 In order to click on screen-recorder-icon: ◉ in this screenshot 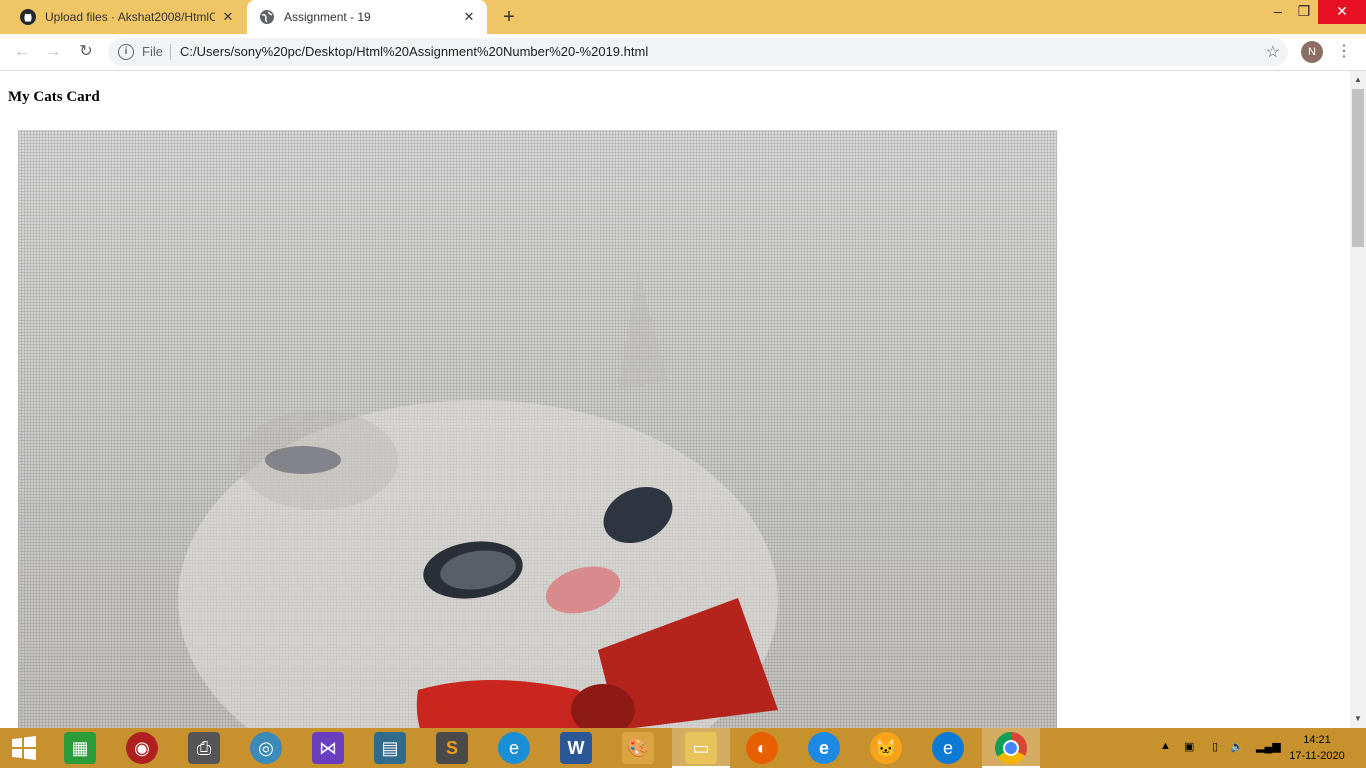, I will do `click(142, 748)`.